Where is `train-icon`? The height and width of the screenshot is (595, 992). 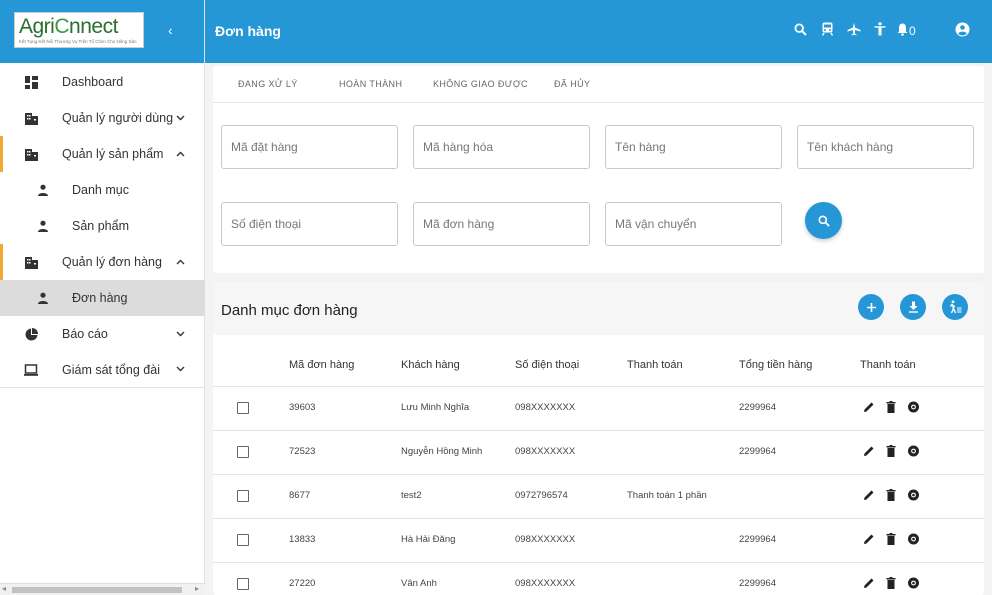 train-icon is located at coordinates (827, 29).